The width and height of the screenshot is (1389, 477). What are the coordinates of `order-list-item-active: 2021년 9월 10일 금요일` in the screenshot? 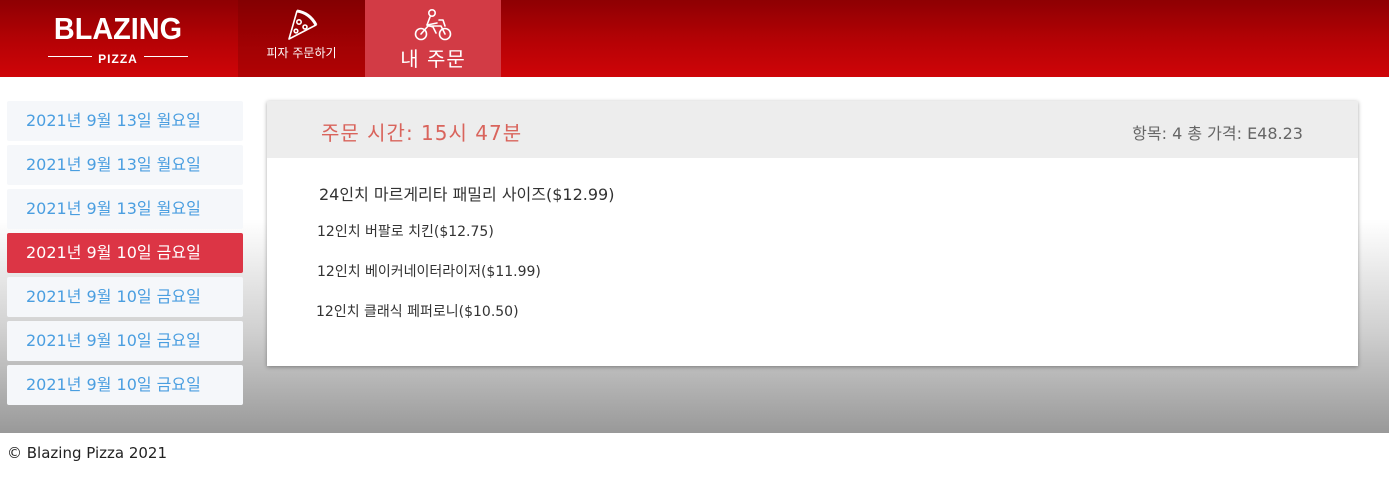 It's located at (125, 253).